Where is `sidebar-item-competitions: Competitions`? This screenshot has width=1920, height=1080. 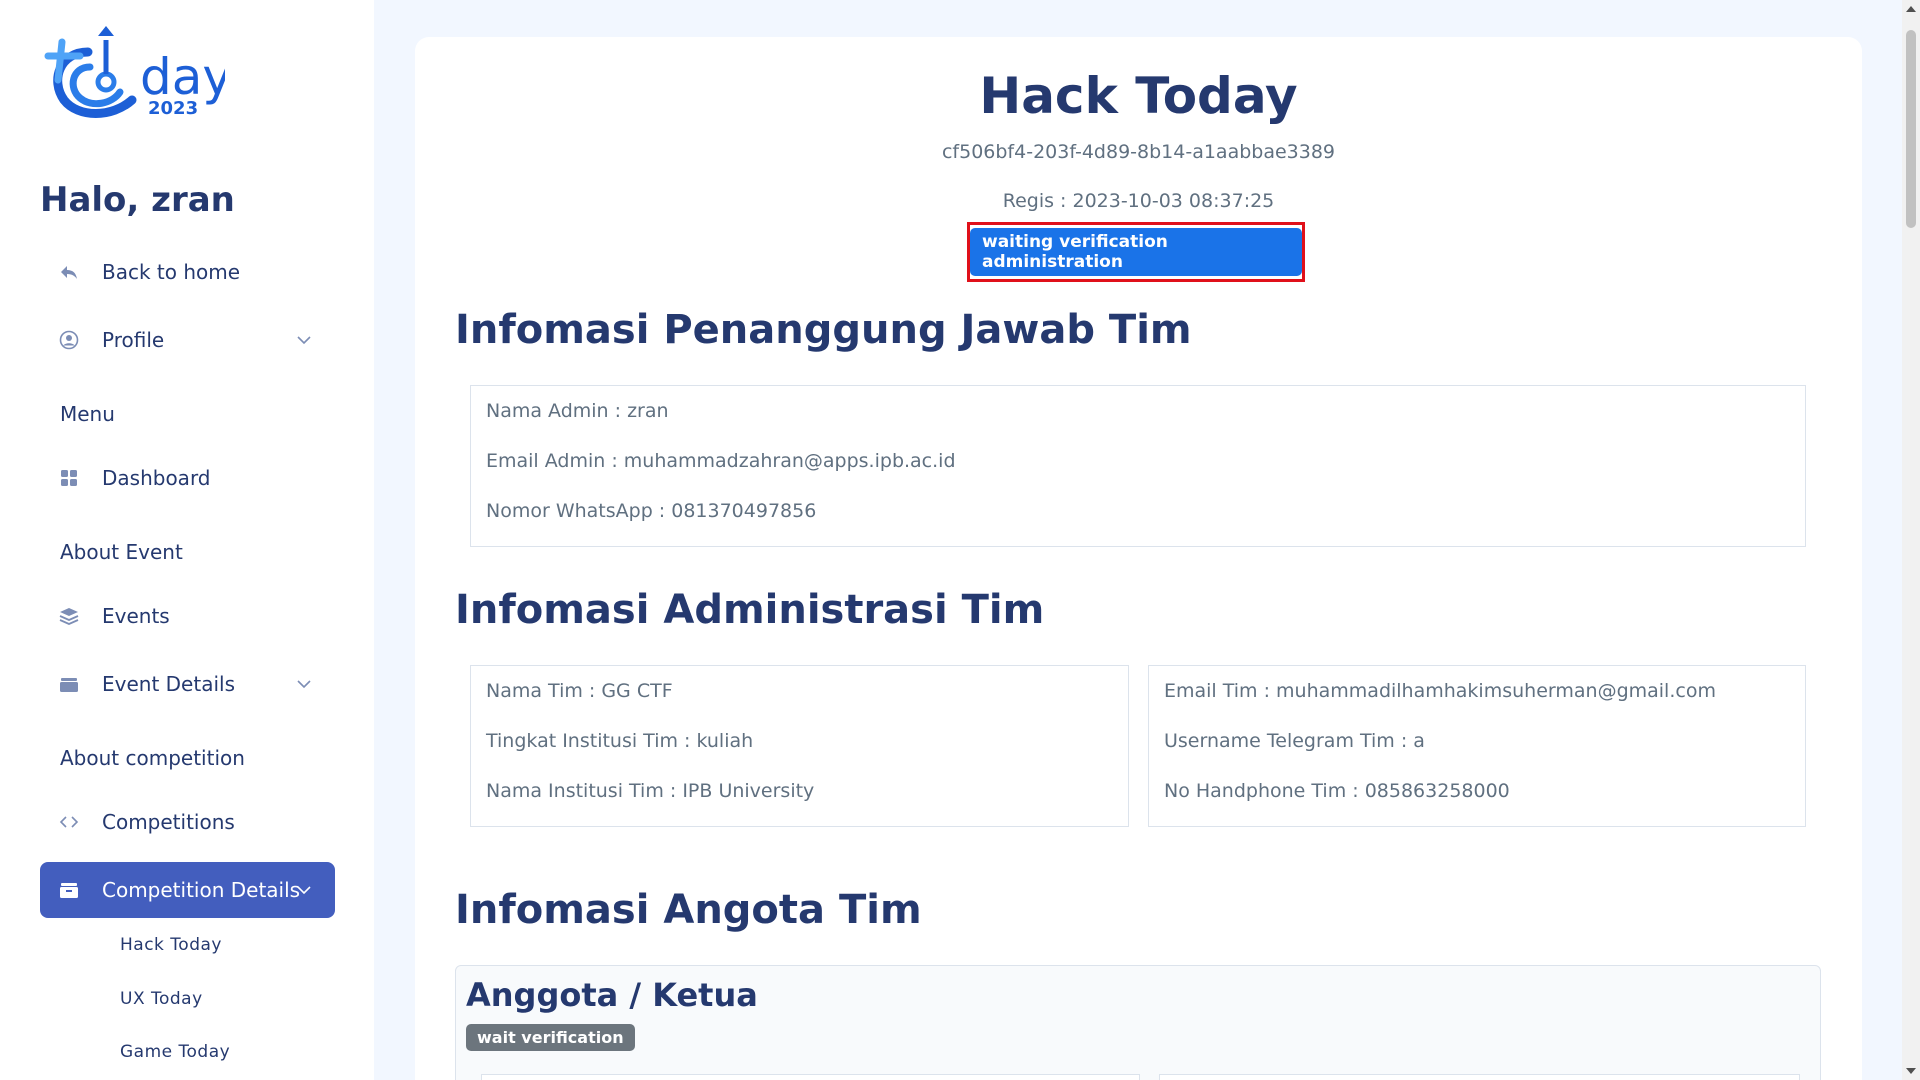
sidebar-item-competitions: Competitions is located at coordinates (187, 822).